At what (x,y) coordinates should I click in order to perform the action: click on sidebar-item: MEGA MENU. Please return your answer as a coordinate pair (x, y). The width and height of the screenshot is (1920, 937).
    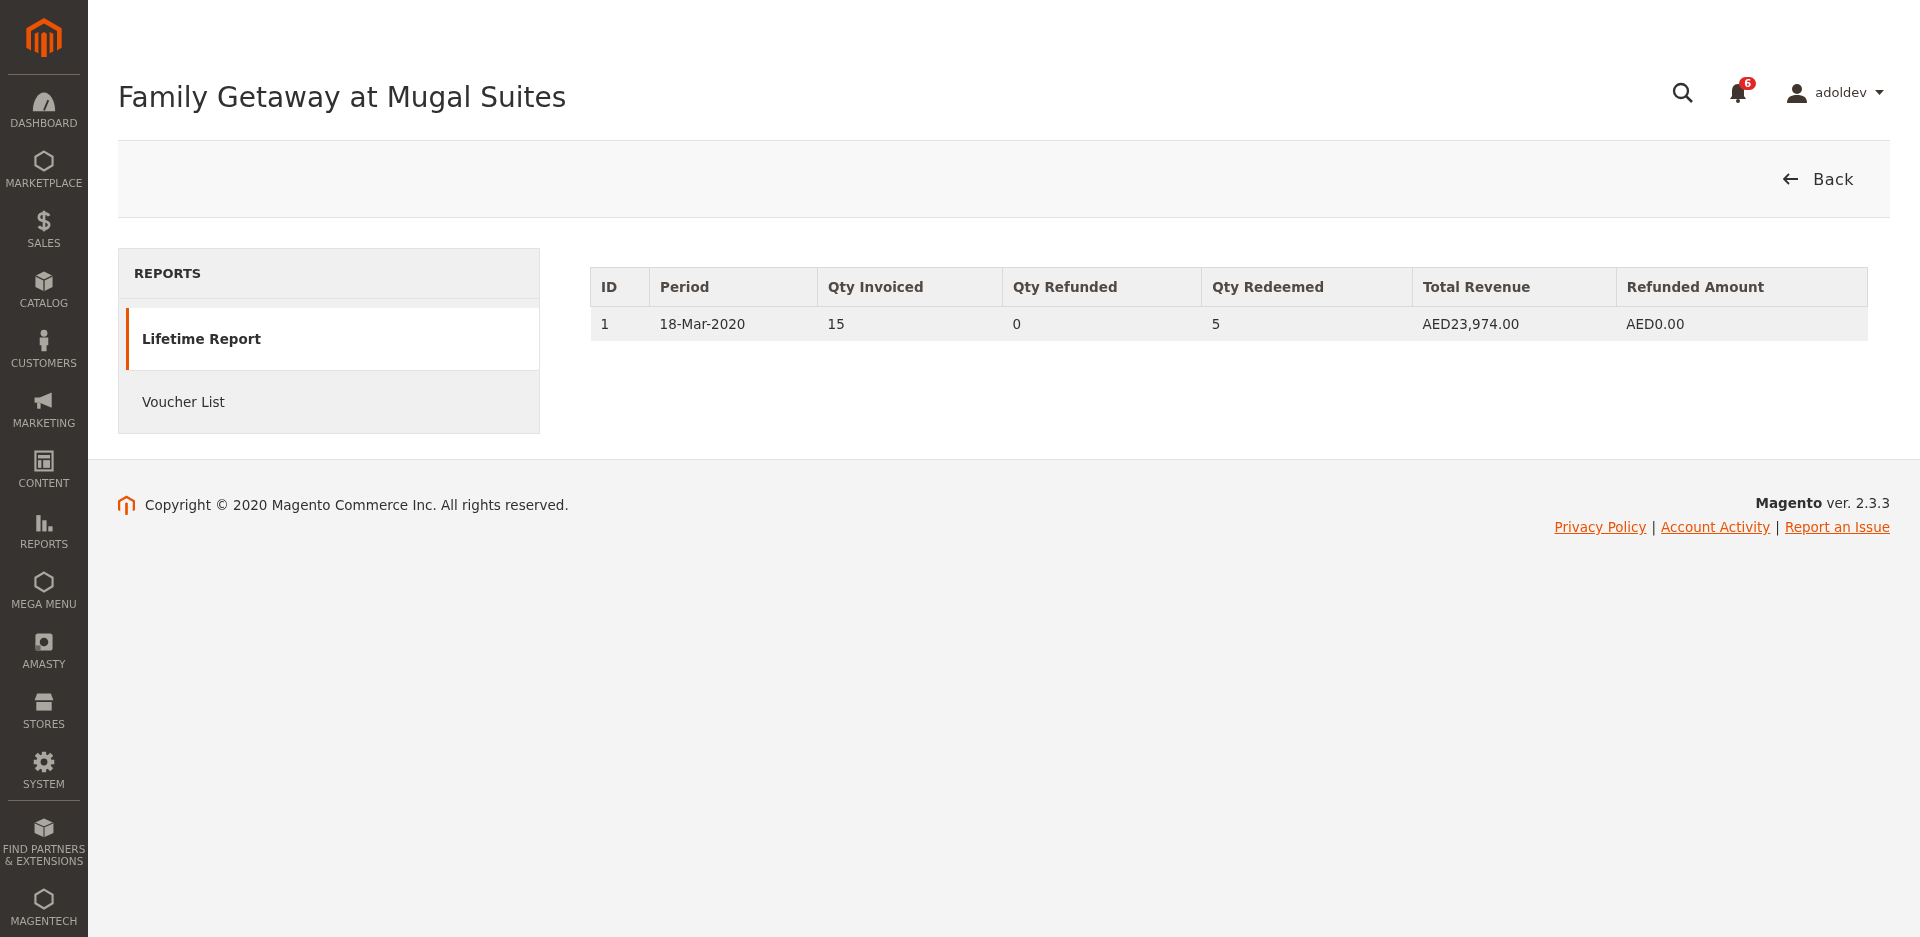
    Looking at the image, I should click on (44, 589).